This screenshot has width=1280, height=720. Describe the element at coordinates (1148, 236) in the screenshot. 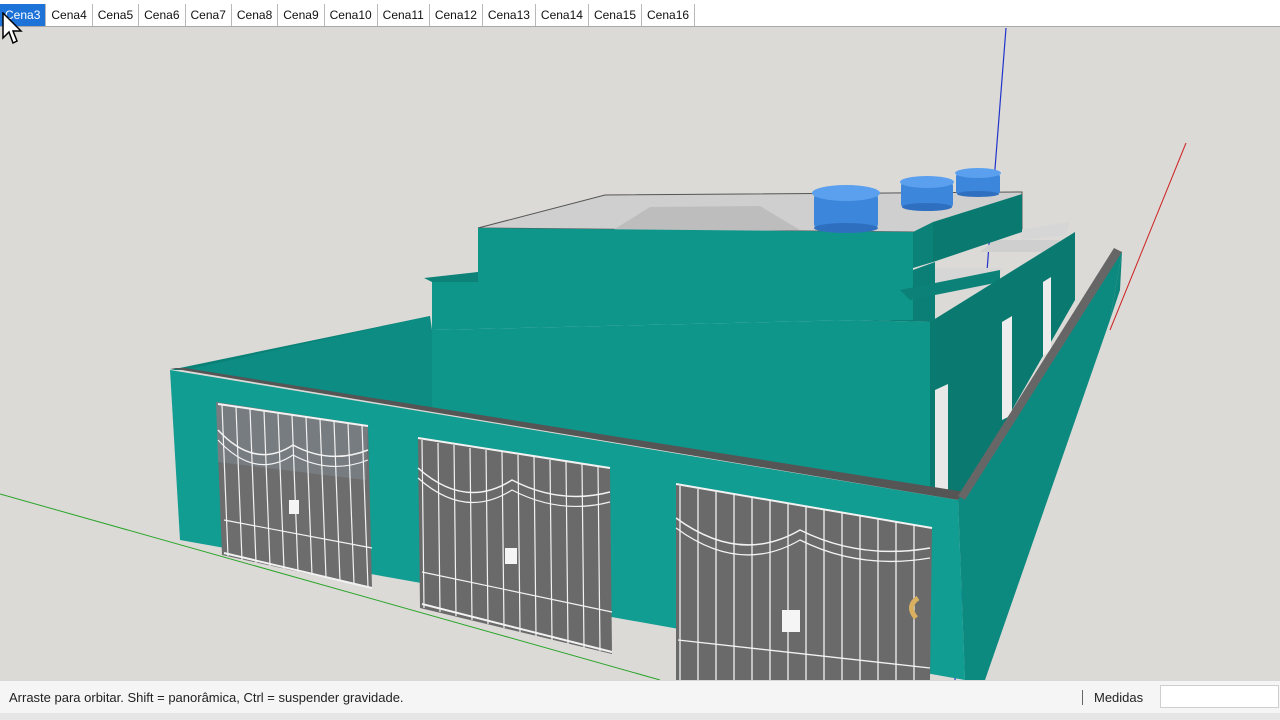

I see `red-axis` at that location.